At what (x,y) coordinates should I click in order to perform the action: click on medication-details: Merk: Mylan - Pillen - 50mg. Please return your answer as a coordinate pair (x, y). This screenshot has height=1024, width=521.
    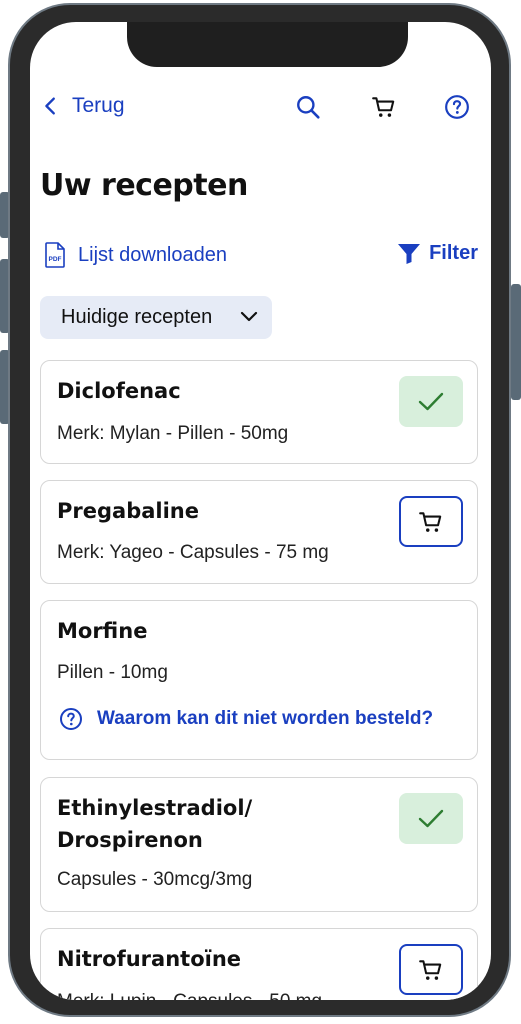
    Looking at the image, I should click on (173, 433).